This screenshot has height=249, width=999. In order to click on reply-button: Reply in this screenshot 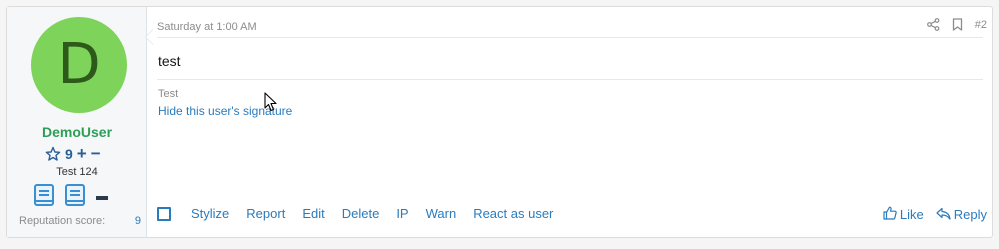, I will do `click(961, 215)`.